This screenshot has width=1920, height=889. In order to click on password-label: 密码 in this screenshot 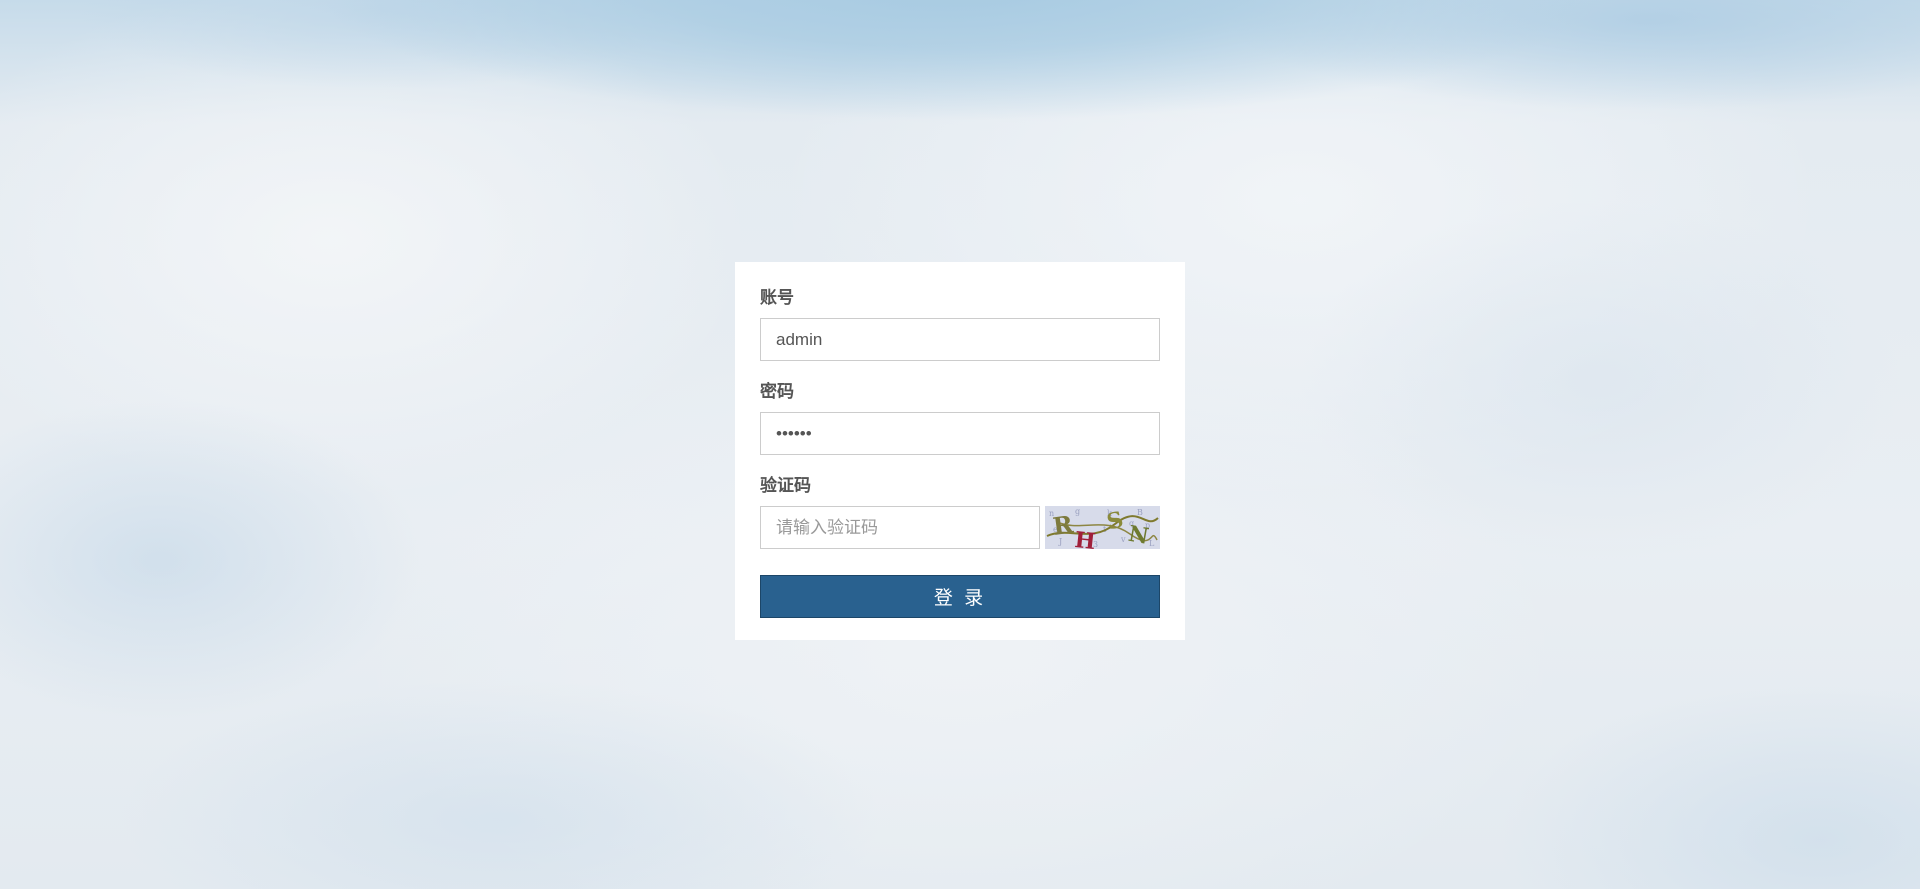, I will do `click(777, 391)`.